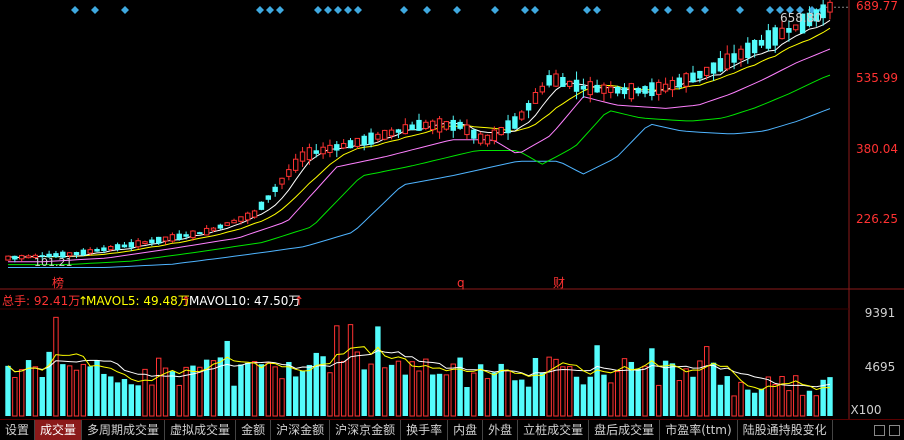 The height and width of the screenshot is (440, 904). What do you see at coordinates (254, 430) in the screenshot?
I see `tab-amount: 金额` at bounding box center [254, 430].